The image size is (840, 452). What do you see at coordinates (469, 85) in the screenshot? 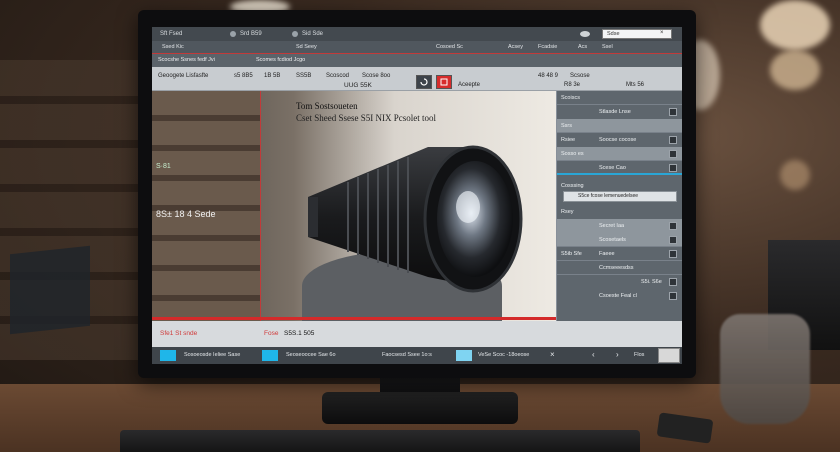
I see `accept-button: Aceepte` at bounding box center [469, 85].